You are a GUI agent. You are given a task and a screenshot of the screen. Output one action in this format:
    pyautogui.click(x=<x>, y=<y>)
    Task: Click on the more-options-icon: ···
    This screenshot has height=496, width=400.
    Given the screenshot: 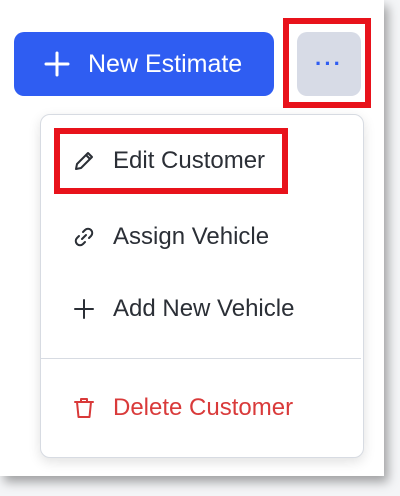 What is the action you would take?
    pyautogui.click(x=329, y=63)
    